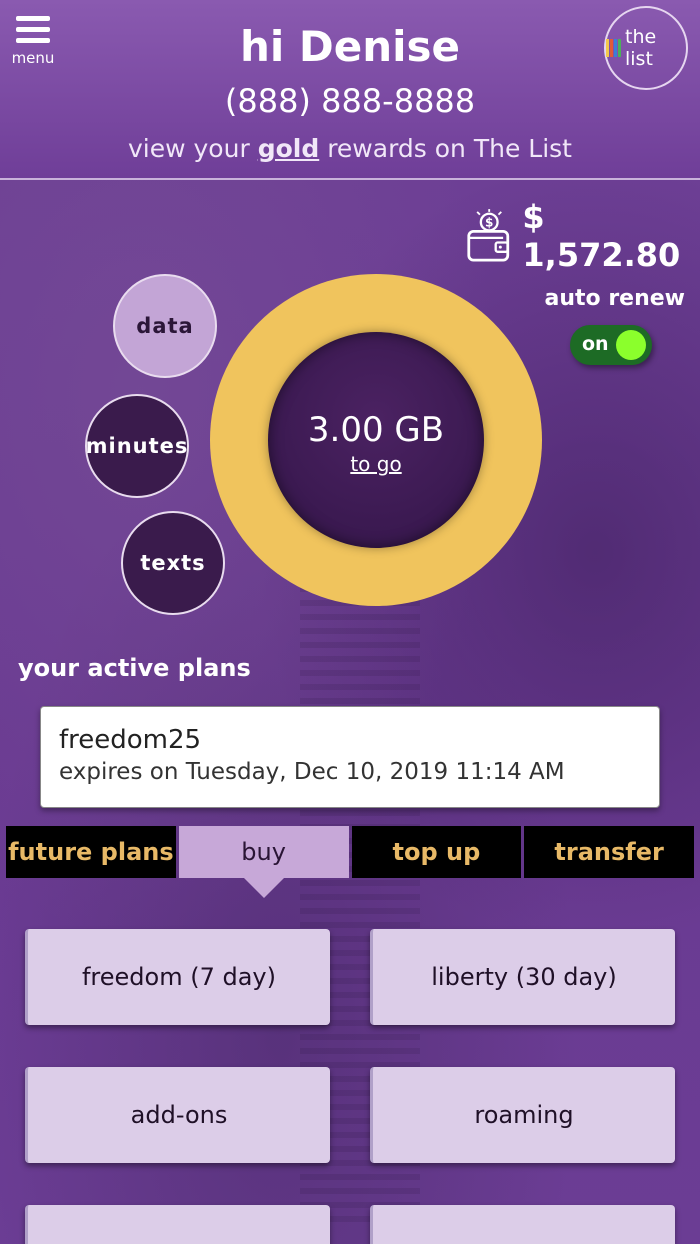 Image resolution: width=700 pixels, height=1244 pixels. I want to click on buy-roaming-button: roaming, so click(522, 1115).